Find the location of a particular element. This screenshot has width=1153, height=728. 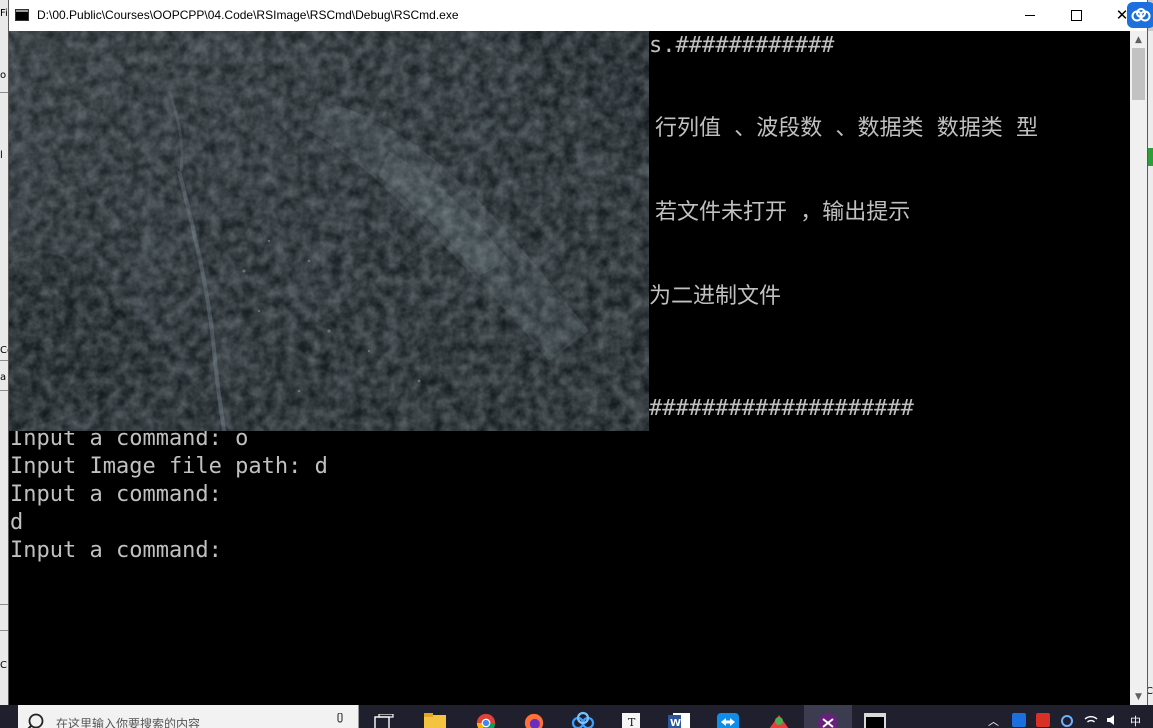

minimize-icon is located at coordinates (1030, 15).